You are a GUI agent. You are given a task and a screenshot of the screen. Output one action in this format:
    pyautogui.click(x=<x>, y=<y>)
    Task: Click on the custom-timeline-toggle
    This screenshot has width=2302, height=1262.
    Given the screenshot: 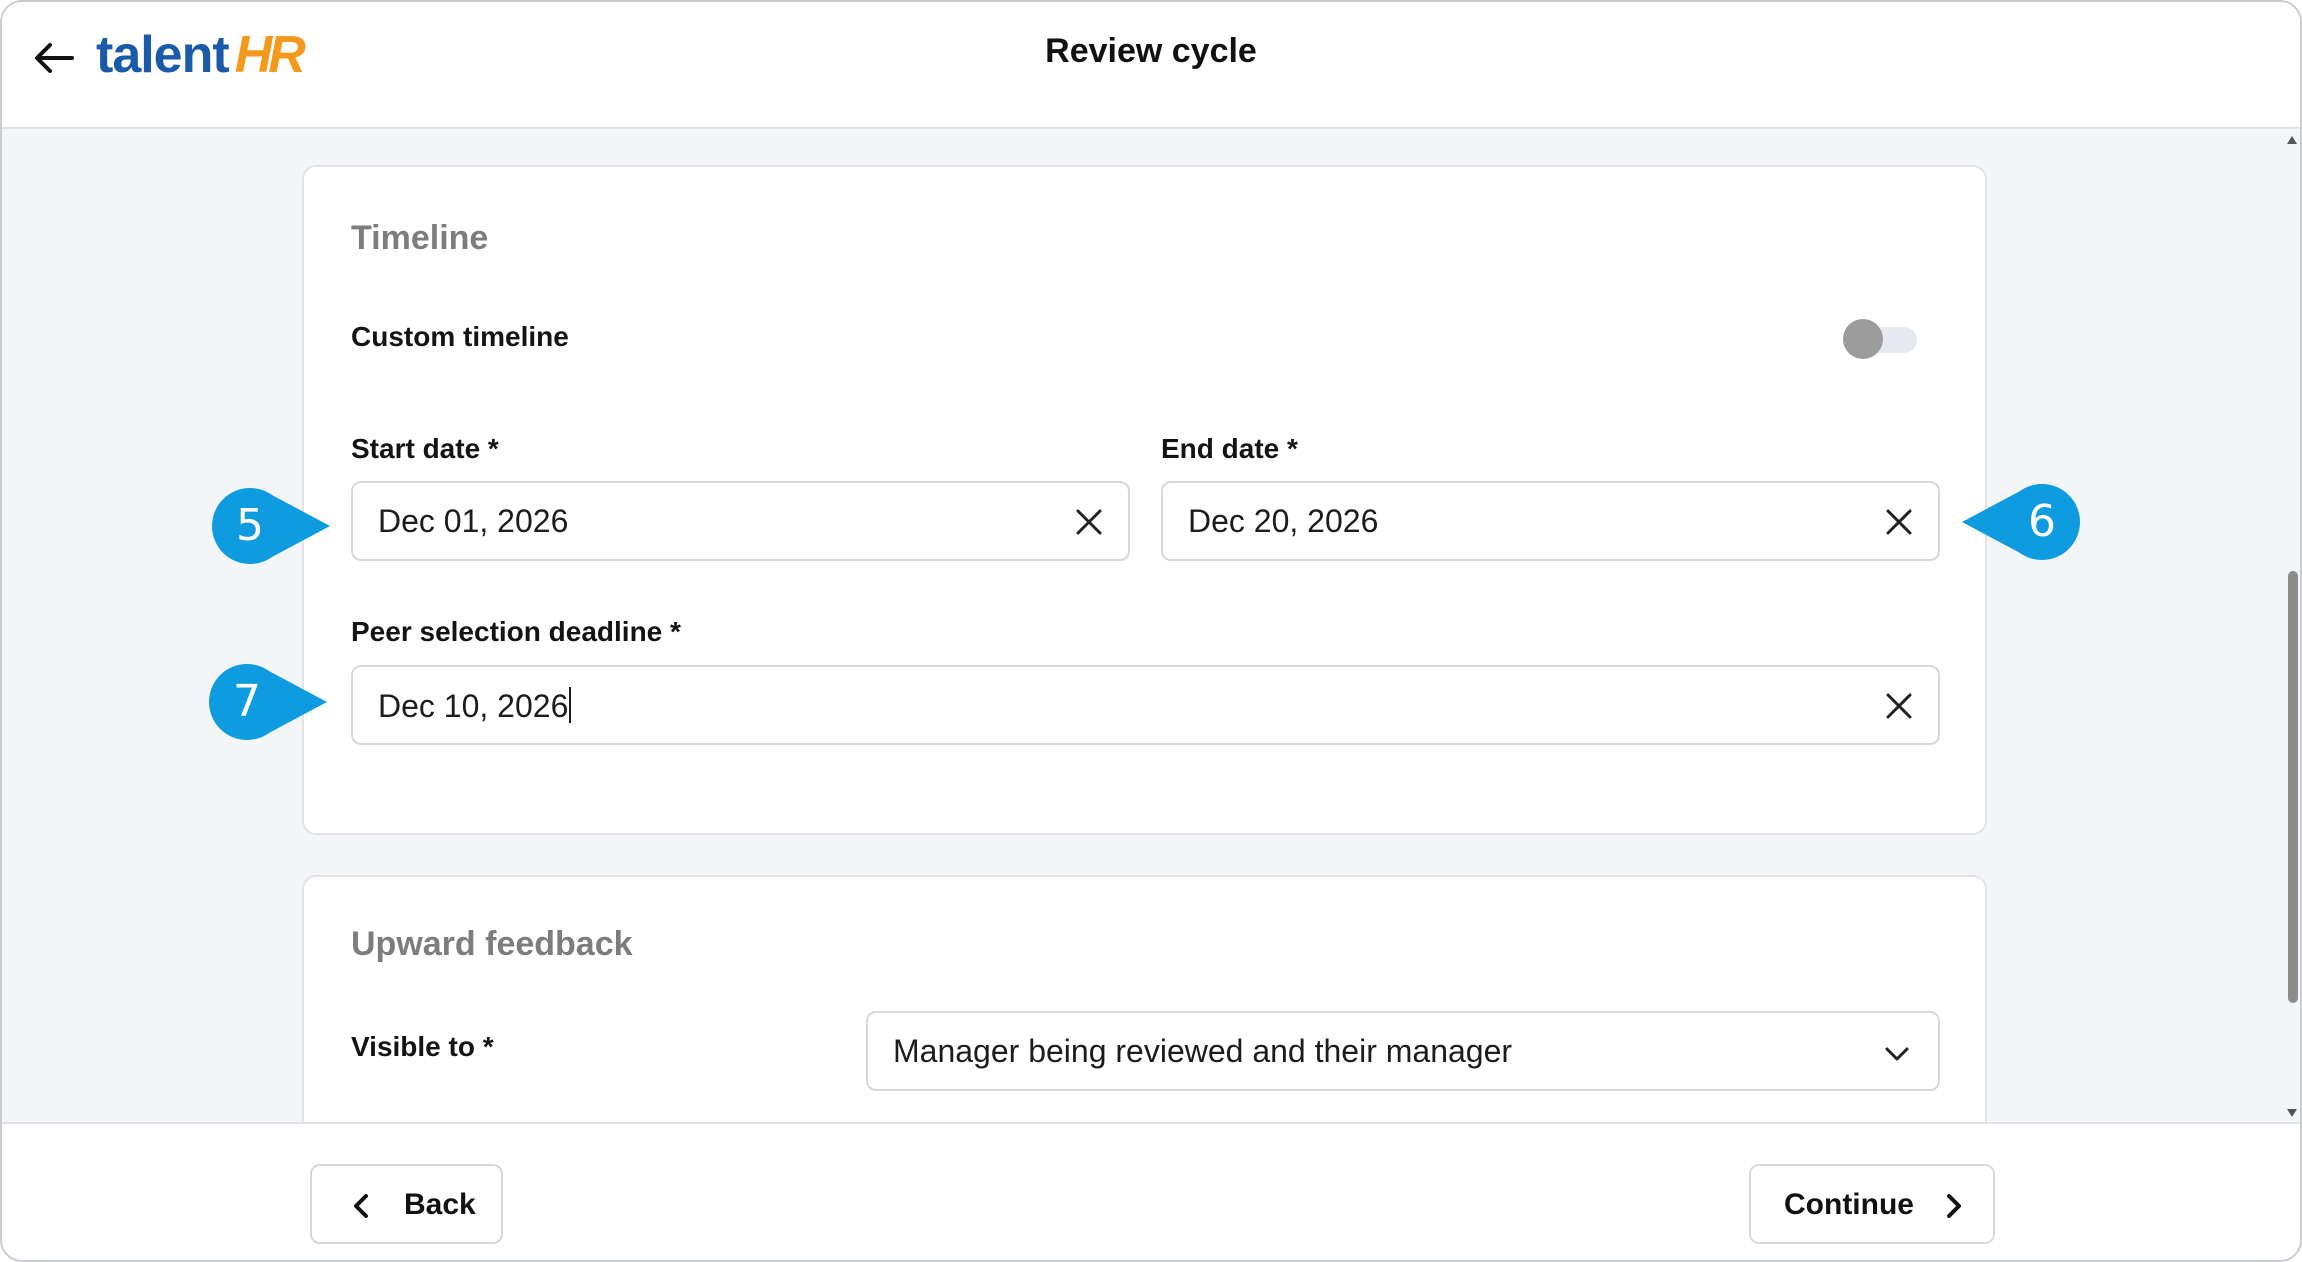 What is the action you would take?
    pyautogui.click(x=1881, y=338)
    